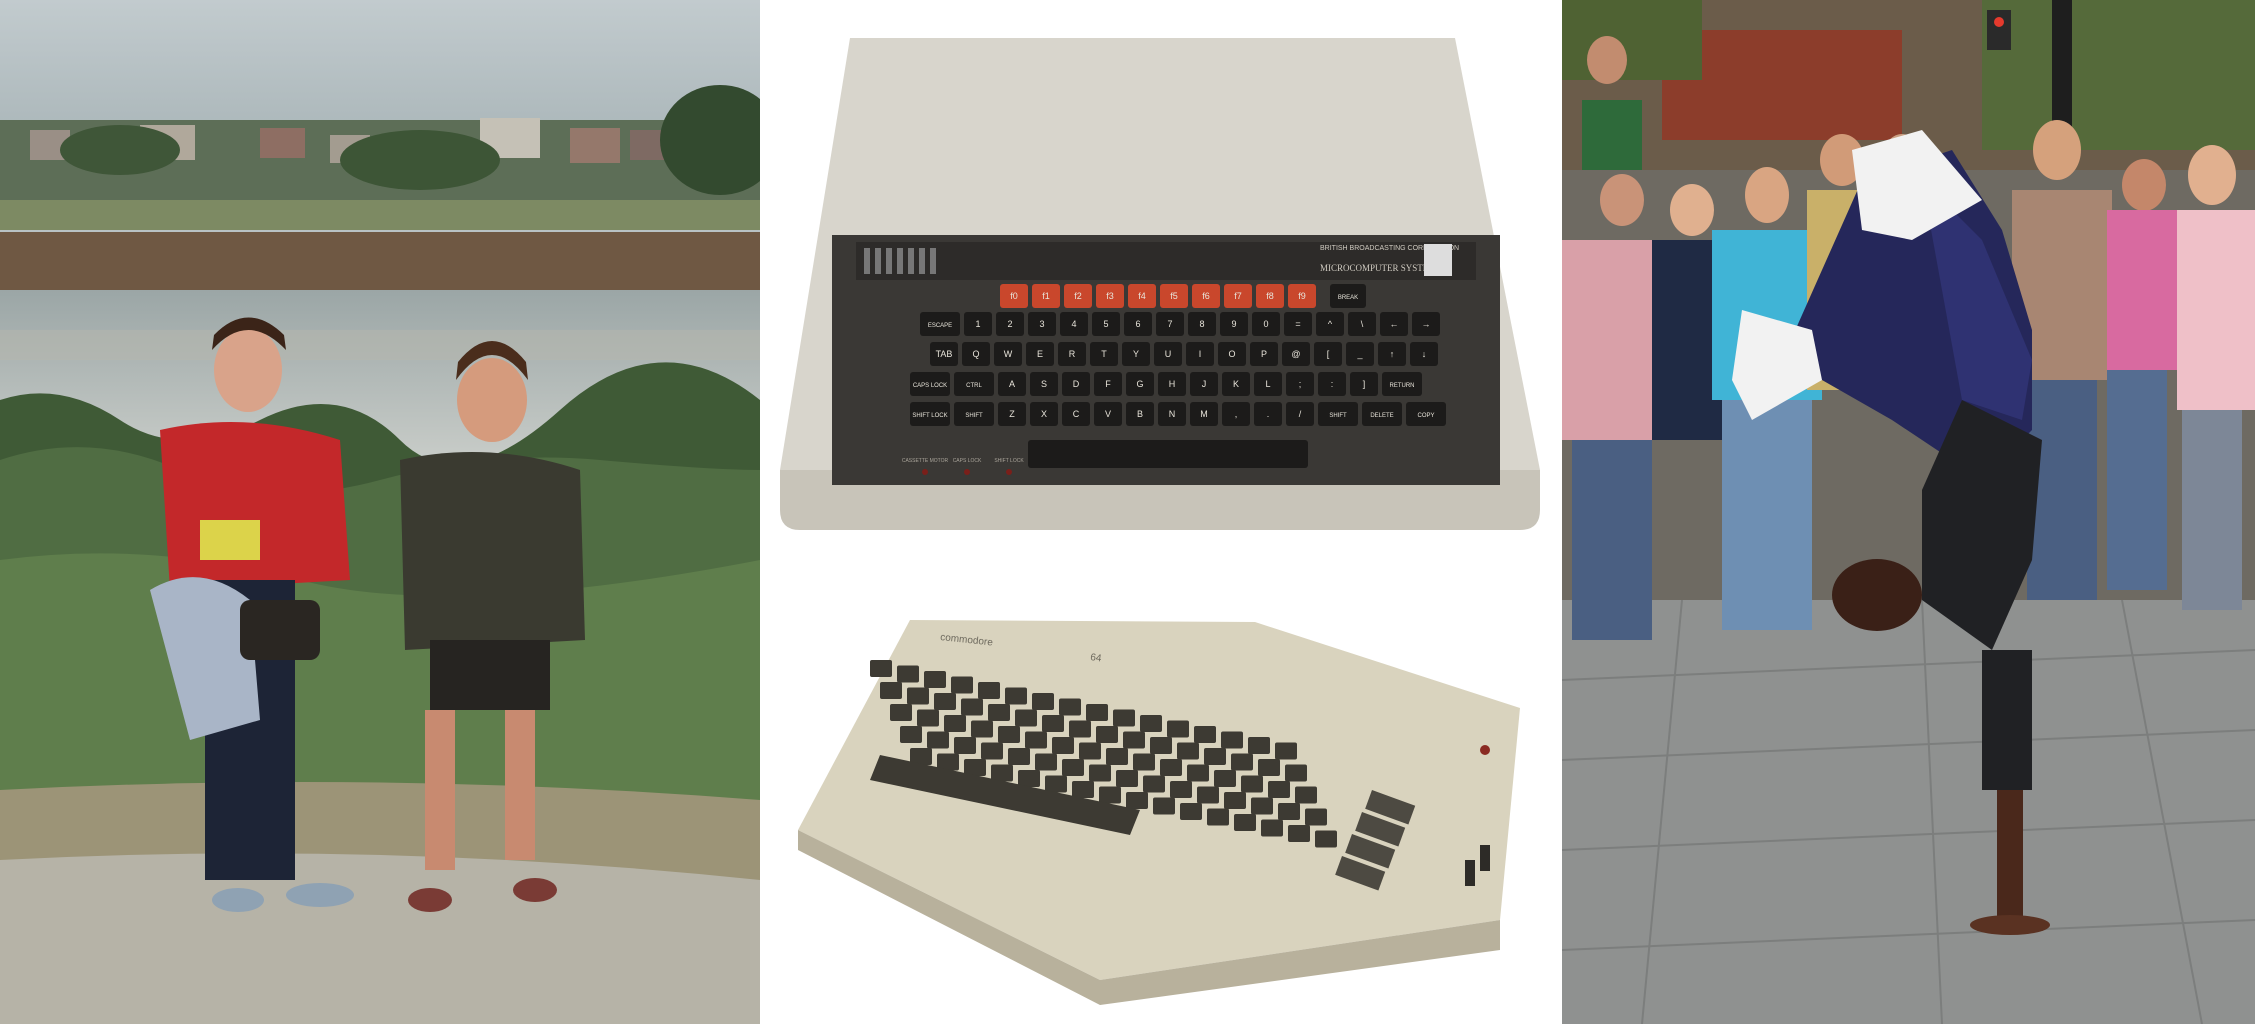 This screenshot has height=1024, width=2255. Describe the element at coordinates (1302, 296) in the screenshot. I see `bbc-key-f9: f9` at that location.